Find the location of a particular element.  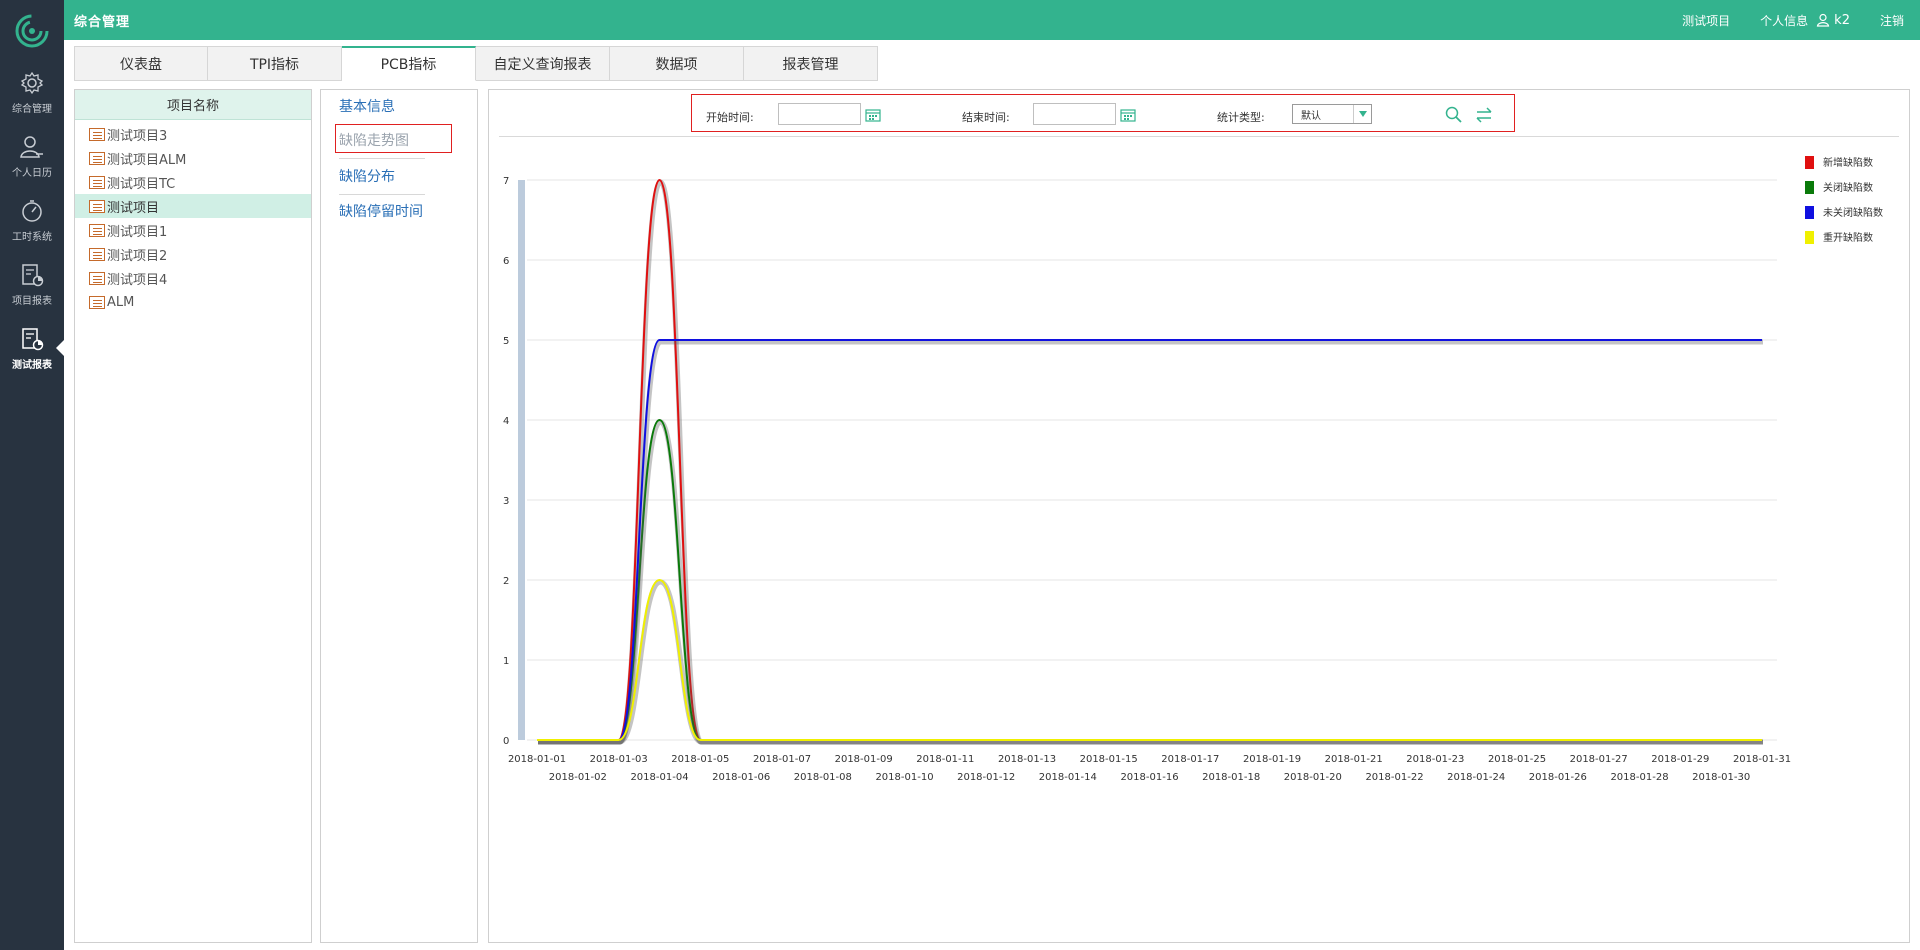

x-tick-label: 2018-01-23 is located at coordinates (1435, 759).